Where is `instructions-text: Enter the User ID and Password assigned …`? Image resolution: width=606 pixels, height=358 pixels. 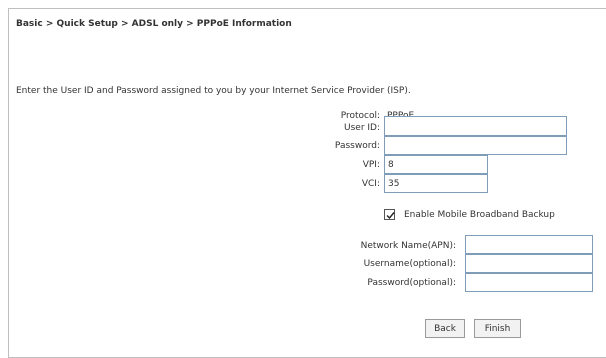
instructions-text: Enter the User ID and Password assigned … is located at coordinates (213, 91).